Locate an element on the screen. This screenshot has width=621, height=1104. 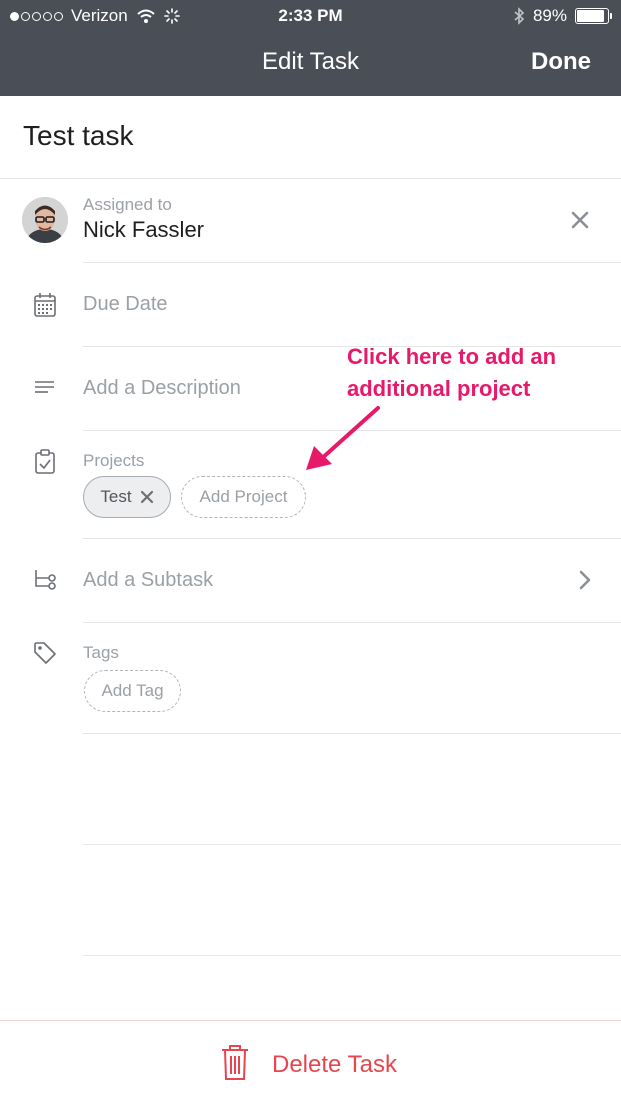
projects-label: Projects is located at coordinates (114, 460).